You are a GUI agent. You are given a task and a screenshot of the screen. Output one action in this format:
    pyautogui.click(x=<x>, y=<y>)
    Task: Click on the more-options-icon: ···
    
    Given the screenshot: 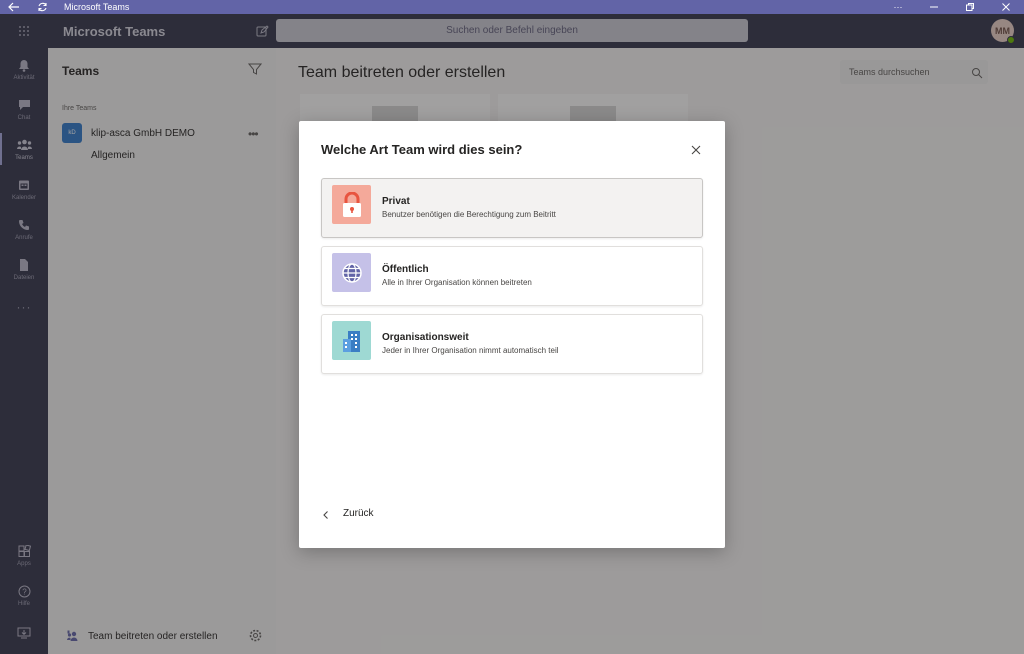 What is the action you would take?
    pyautogui.click(x=898, y=7)
    